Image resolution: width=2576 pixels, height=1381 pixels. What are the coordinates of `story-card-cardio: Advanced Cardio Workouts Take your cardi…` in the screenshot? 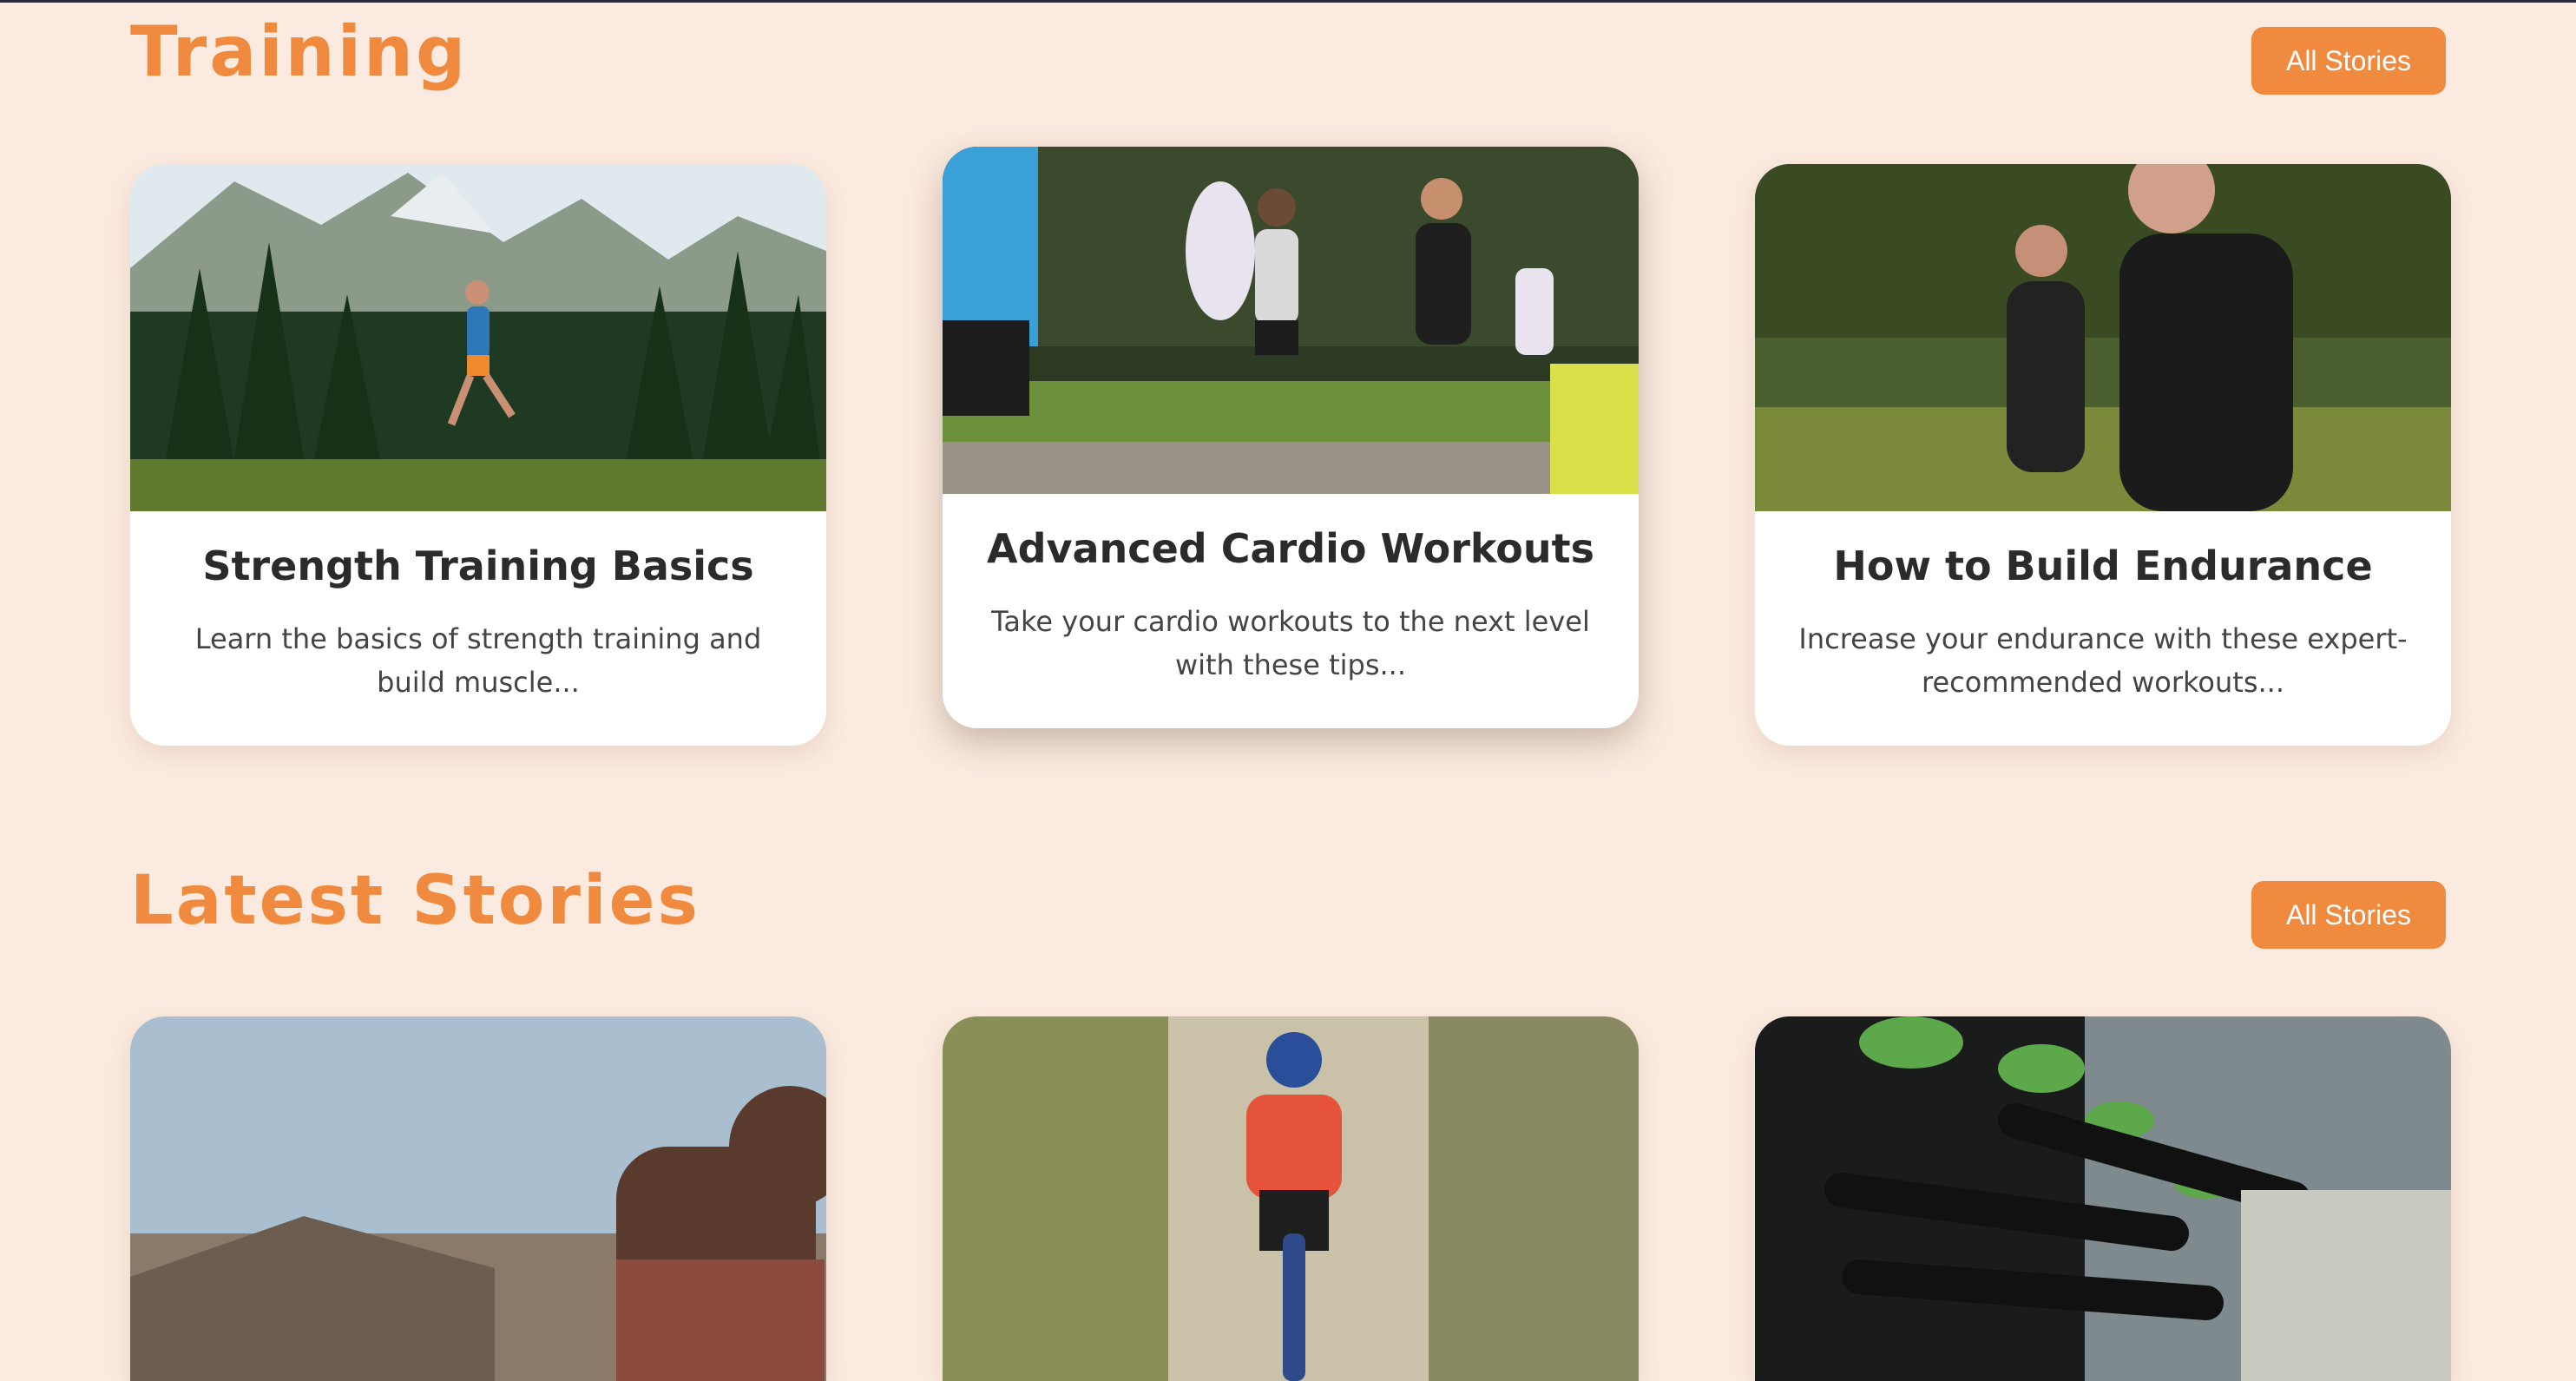 It's located at (1291, 437).